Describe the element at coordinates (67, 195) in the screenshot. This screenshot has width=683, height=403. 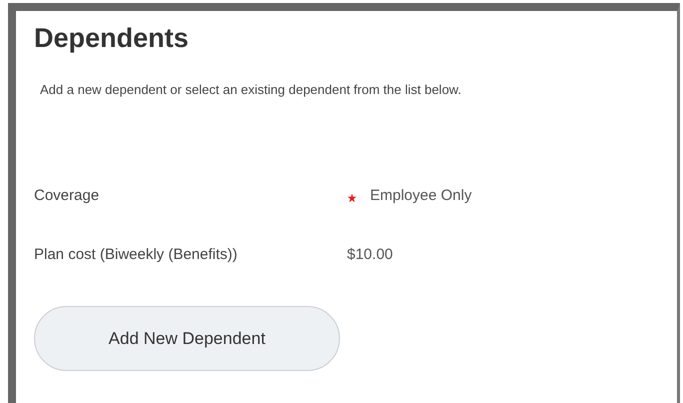
I see `field-label: Coverage` at that location.